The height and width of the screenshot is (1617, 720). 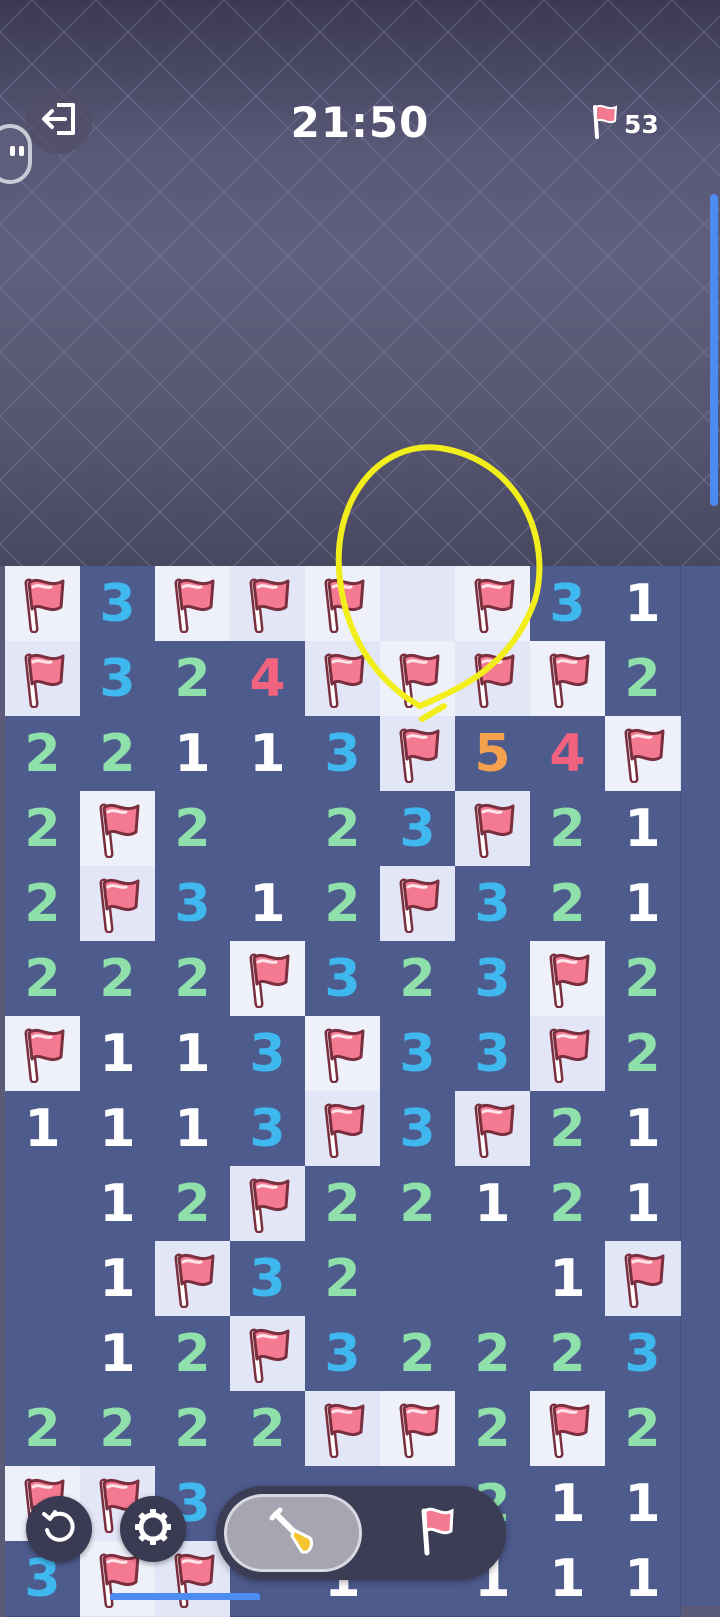 What do you see at coordinates (437, 1533) in the screenshot?
I see `flag-mode-button` at bounding box center [437, 1533].